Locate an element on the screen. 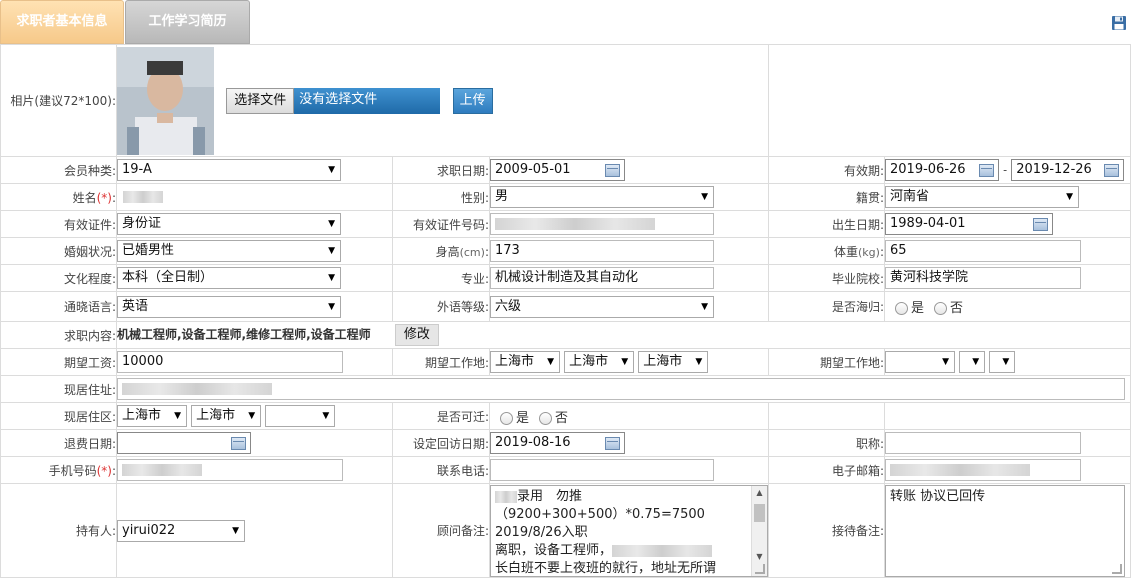 This screenshot has width=1131, height=584. tab-work-study-resume: 工作学习简历 is located at coordinates (187, 22).